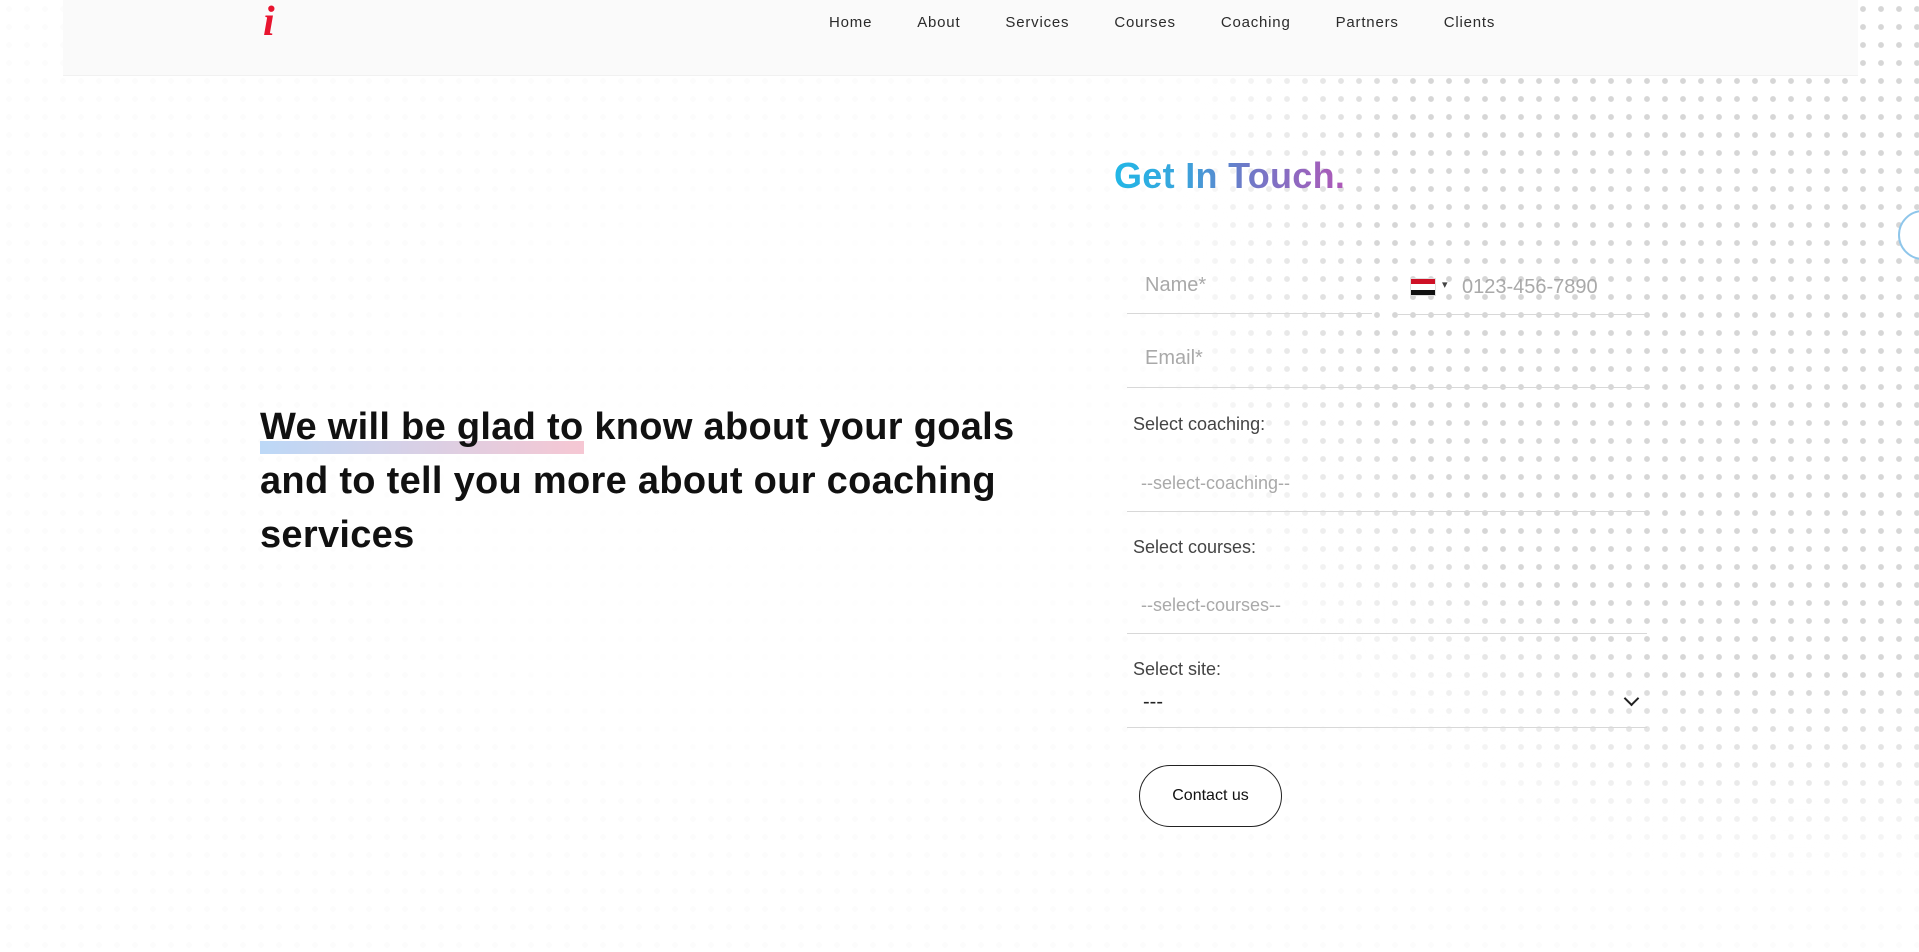 This screenshot has height=952, width=1919. I want to click on site-select-value: ---, so click(1153, 702).